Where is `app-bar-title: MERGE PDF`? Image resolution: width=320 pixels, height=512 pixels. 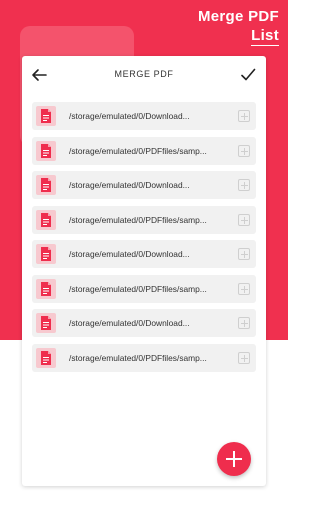 app-bar-title: MERGE PDF is located at coordinates (144, 74).